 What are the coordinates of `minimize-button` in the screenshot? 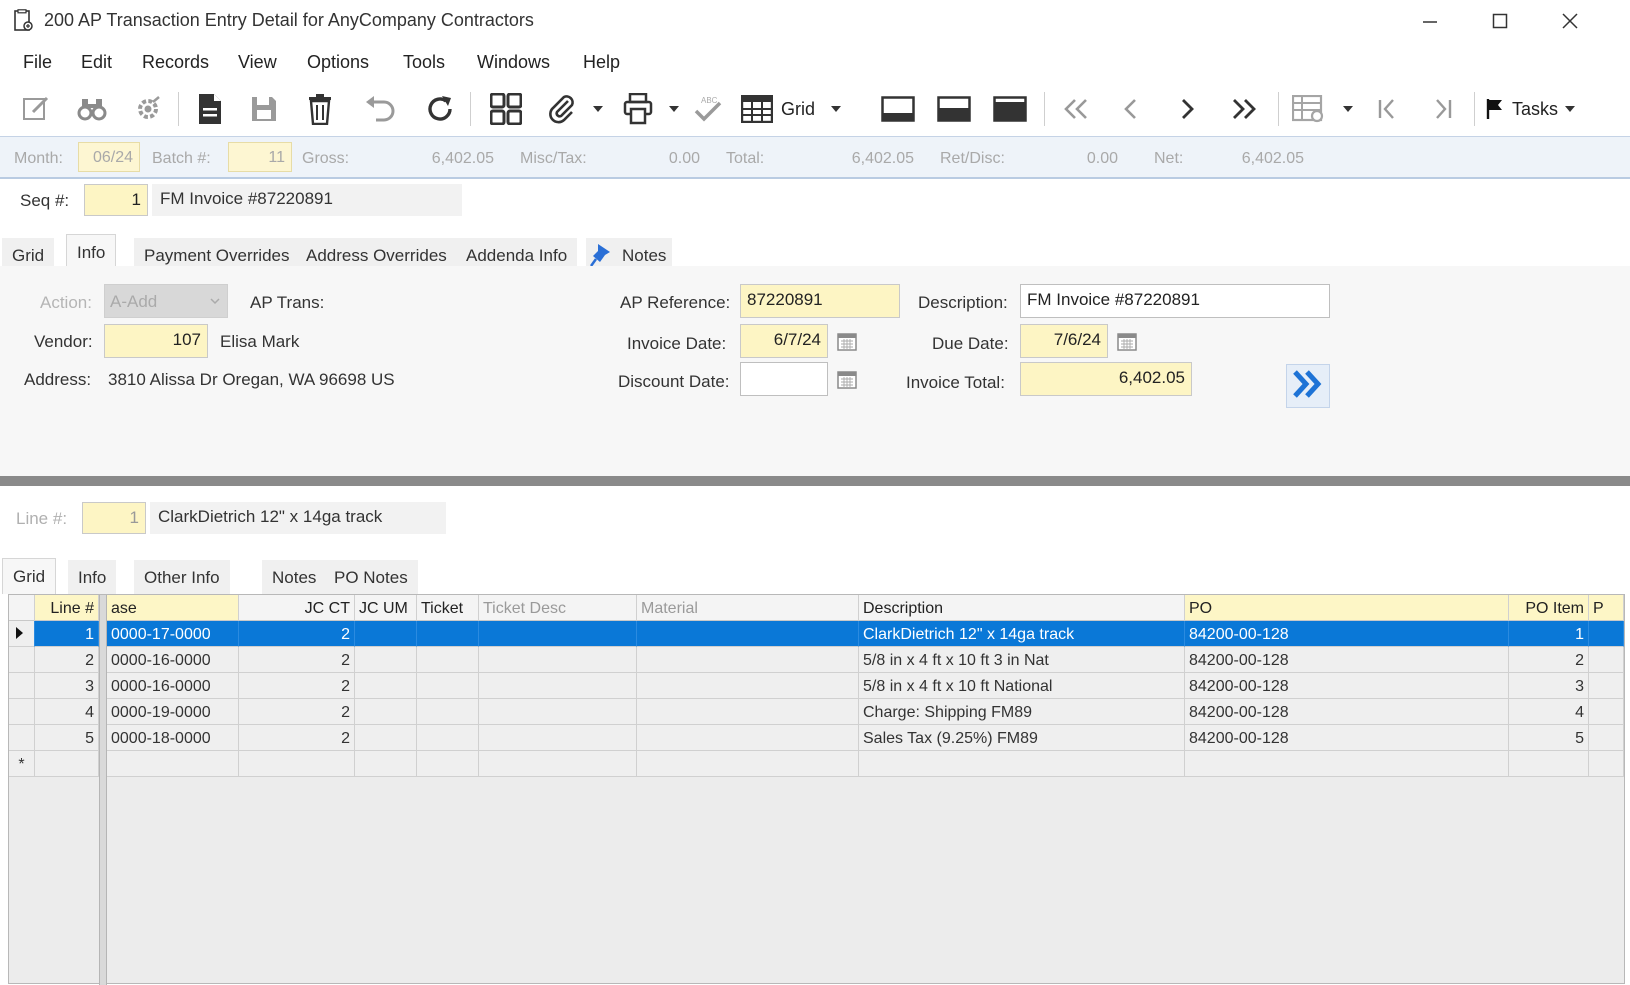 It's located at (1430, 21).